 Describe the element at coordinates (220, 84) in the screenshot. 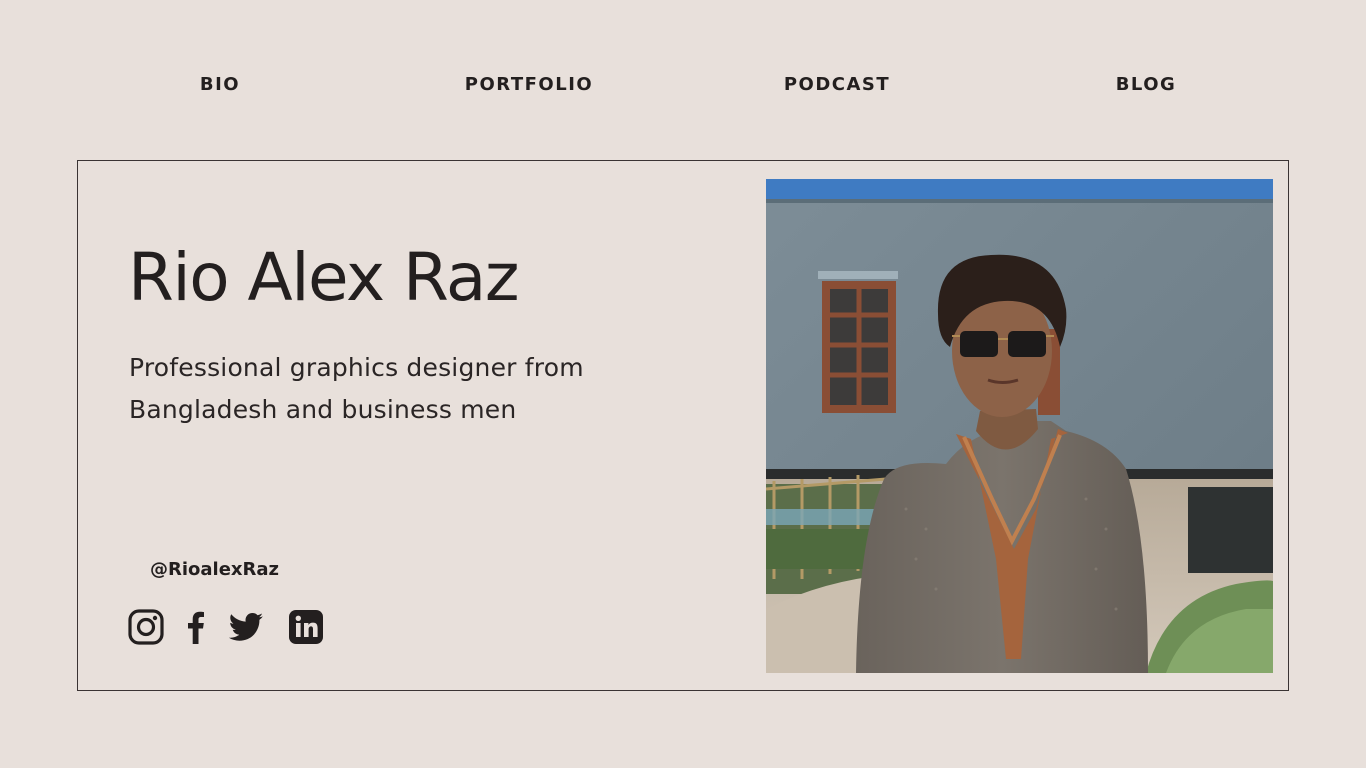

I see `nav-link-bio: BIO` at that location.